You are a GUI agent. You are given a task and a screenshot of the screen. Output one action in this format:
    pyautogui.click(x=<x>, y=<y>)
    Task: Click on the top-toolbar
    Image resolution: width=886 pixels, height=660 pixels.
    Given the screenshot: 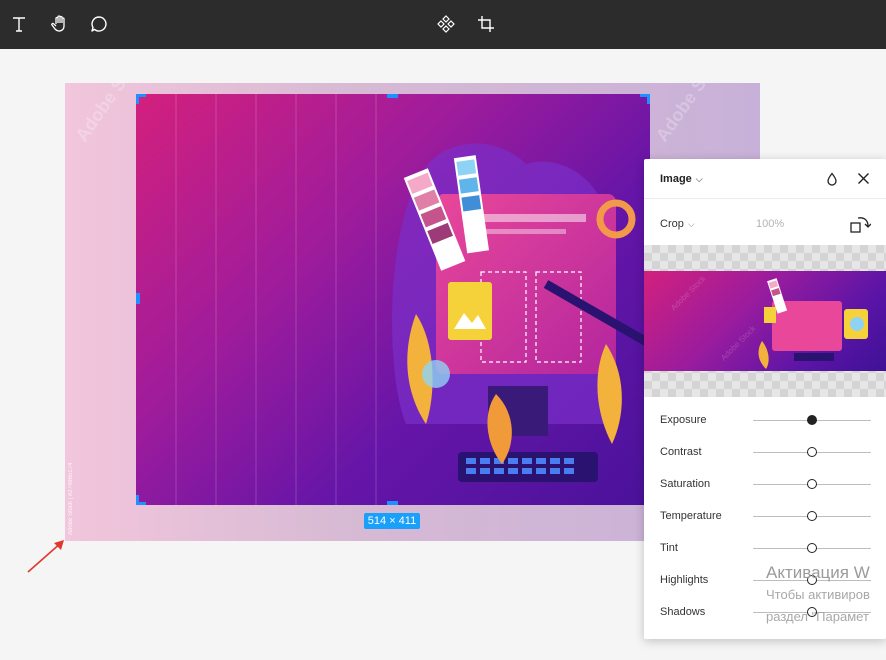 What is the action you would take?
    pyautogui.click(x=443, y=24)
    